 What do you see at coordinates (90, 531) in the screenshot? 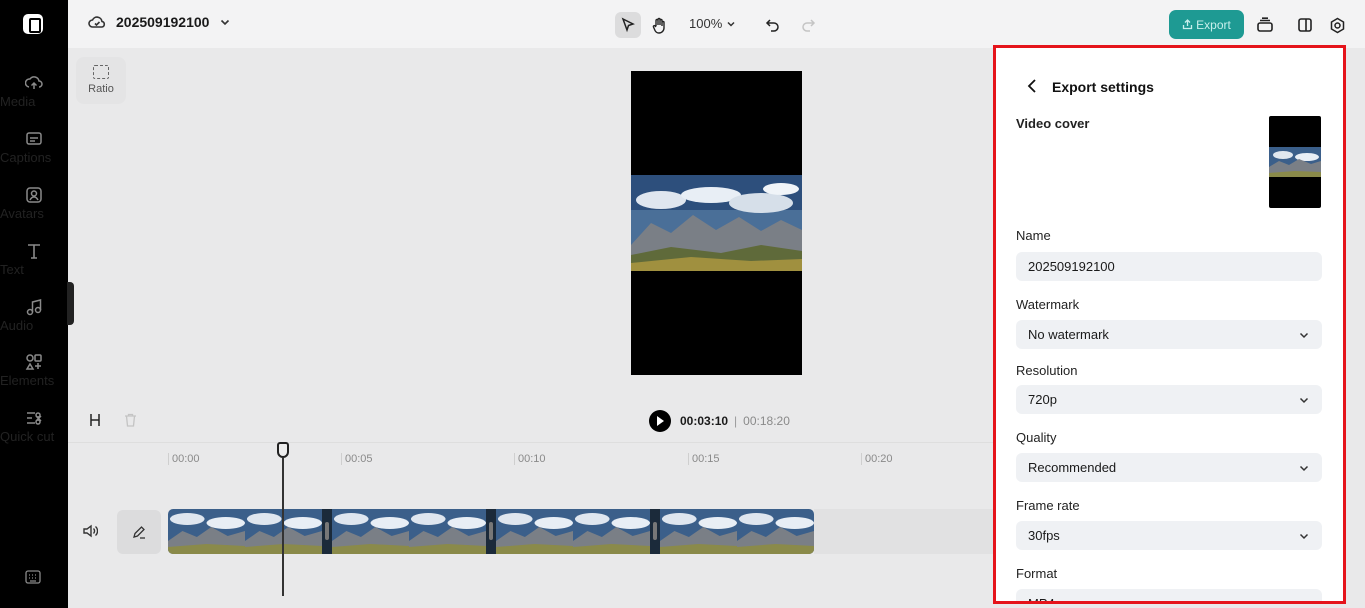
I see `volume-icon` at bounding box center [90, 531].